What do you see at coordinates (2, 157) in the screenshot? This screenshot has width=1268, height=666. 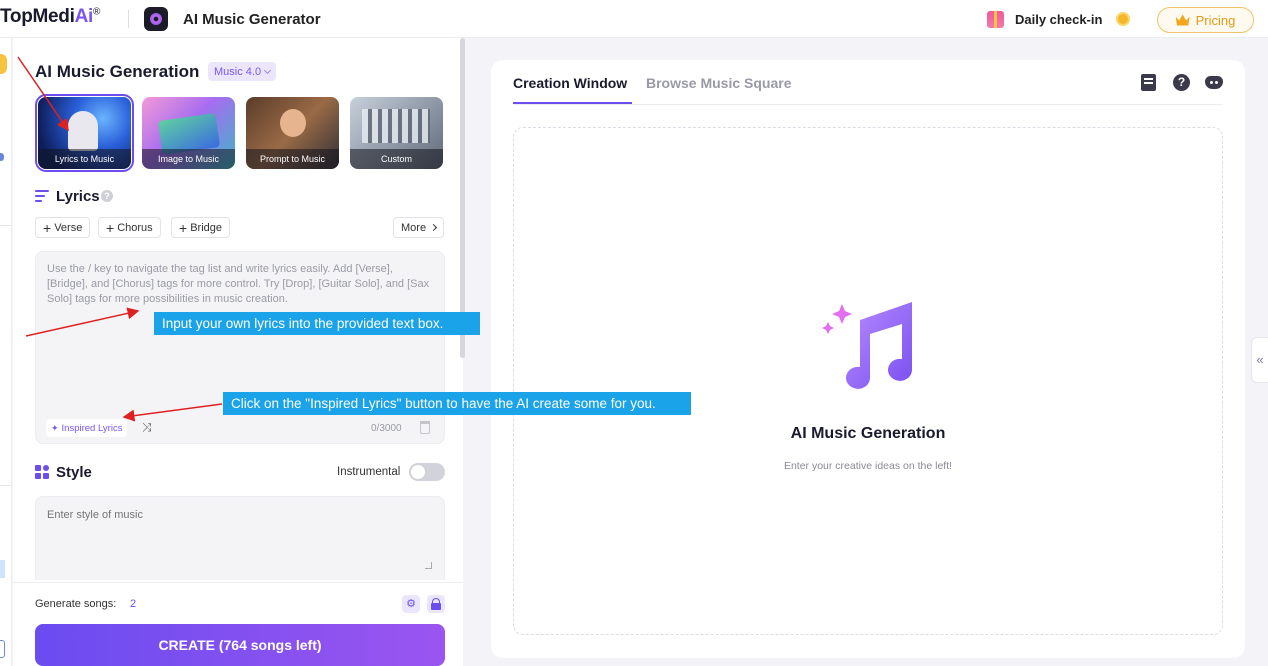 I see `sidebar-marker` at bounding box center [2, 157].